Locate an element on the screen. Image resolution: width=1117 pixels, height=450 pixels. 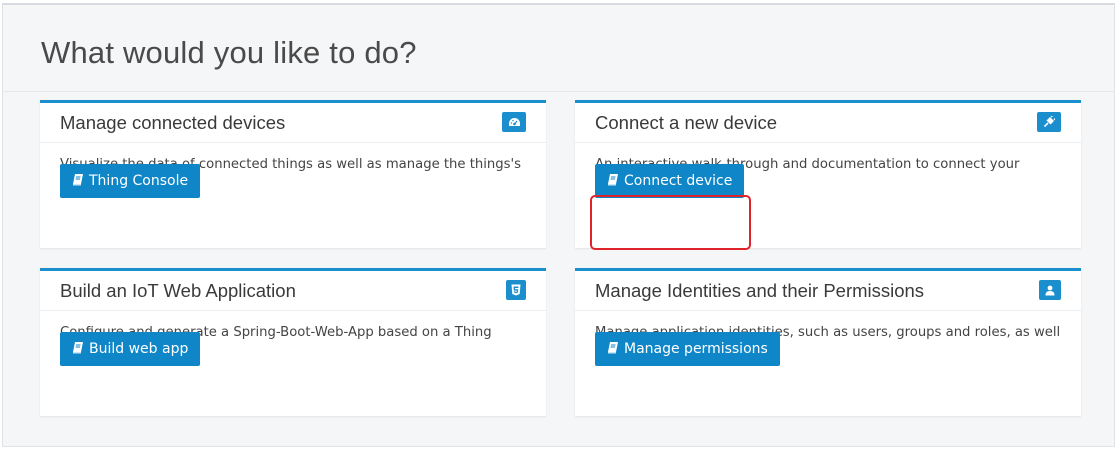
user-icon is located at coordinates (1050, 290).